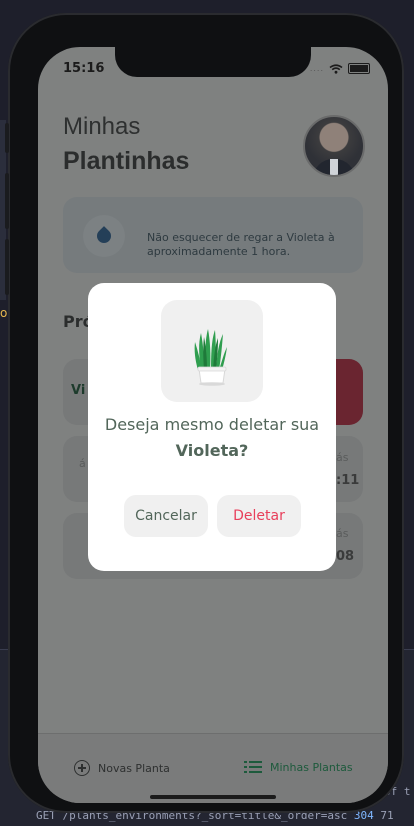  I want to click on plant-card-3-time-label: ás, so click(342, 533).